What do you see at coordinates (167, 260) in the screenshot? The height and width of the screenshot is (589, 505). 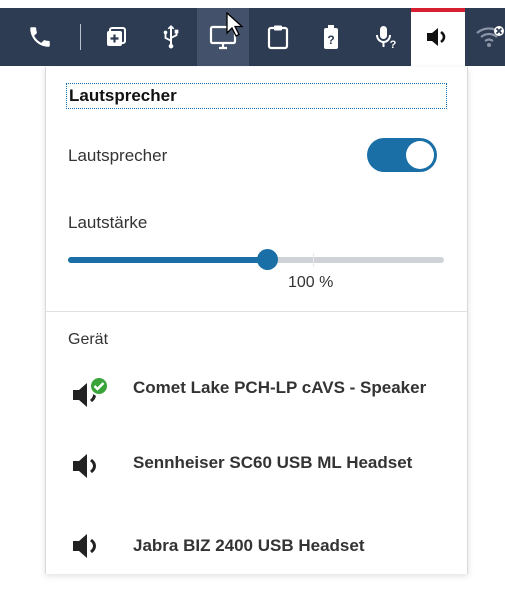 I see `volume-slider-fill` at bounding box center [167, 260].